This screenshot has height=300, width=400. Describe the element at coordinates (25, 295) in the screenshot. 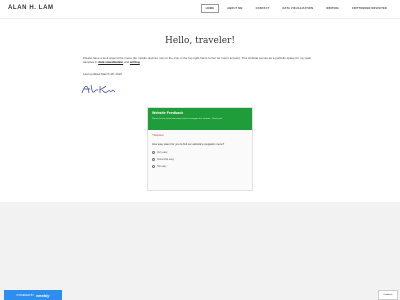

I see `powered-by-label: POWERED BY` at that location.